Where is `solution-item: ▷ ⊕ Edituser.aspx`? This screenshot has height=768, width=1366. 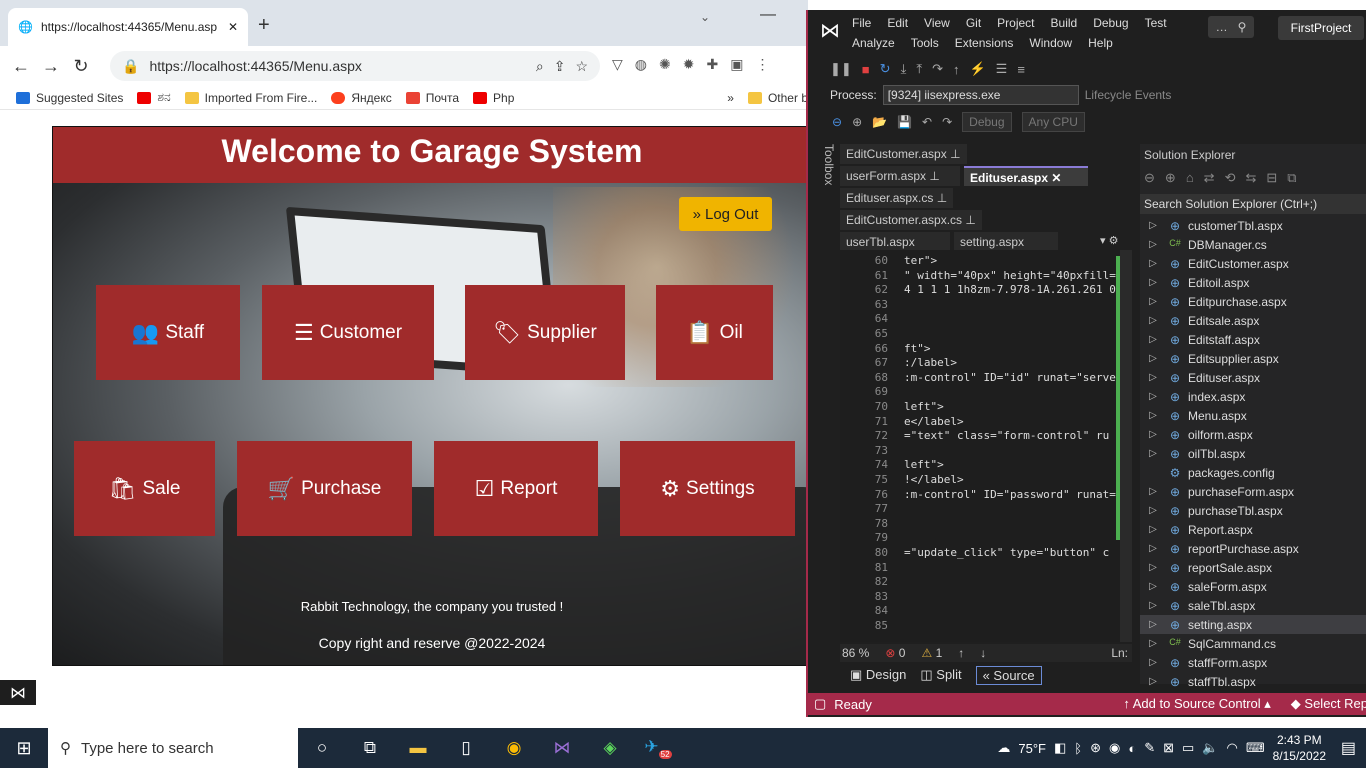 solution-item: ▷ ⊕ Edituser.aspx is located at coordinates (1253, 377).